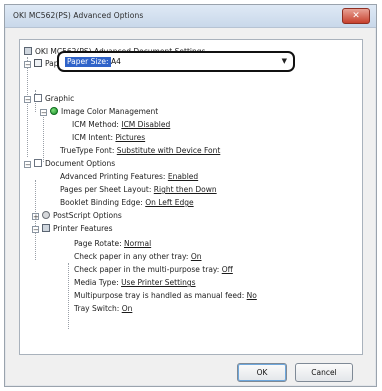 The image size is (382, 391). I want to click on graphic-label: Graphic, so click(60, 98).